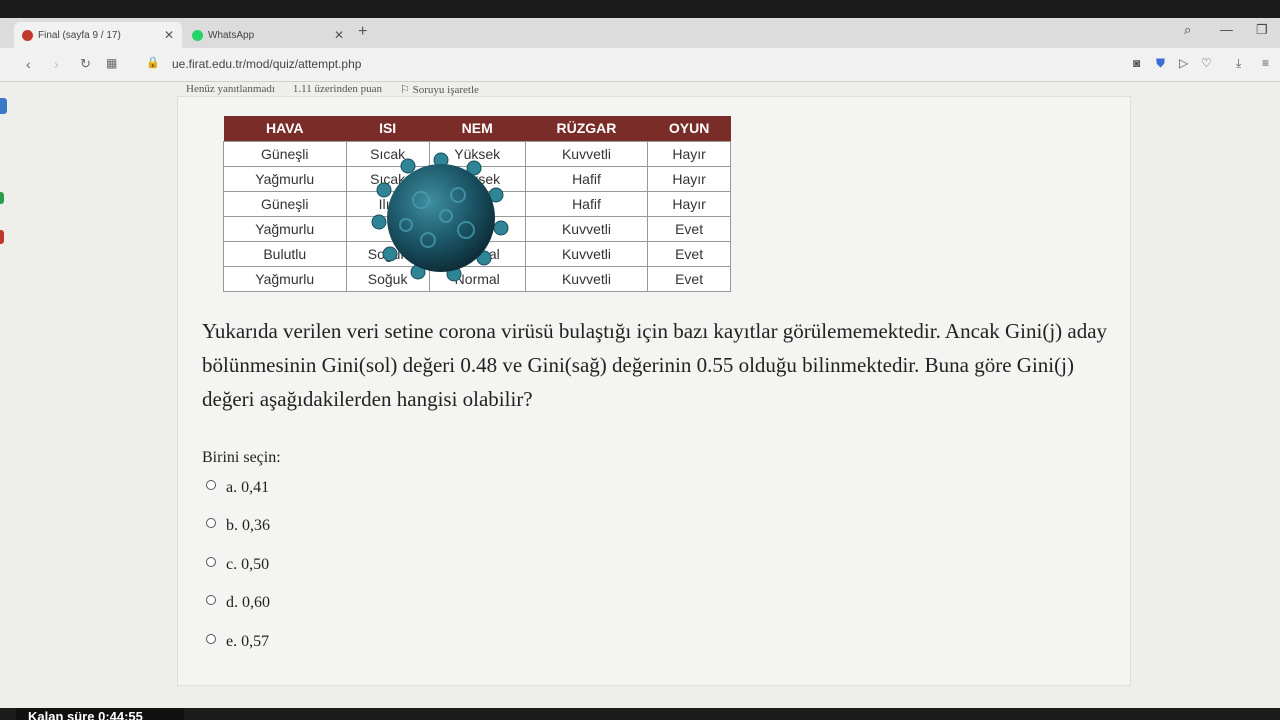 The width and height of the screenshot is (1280, 720). Describe the element at coordinates (440, 217) in the screenshot. I see `coronavirus-image` at that location.